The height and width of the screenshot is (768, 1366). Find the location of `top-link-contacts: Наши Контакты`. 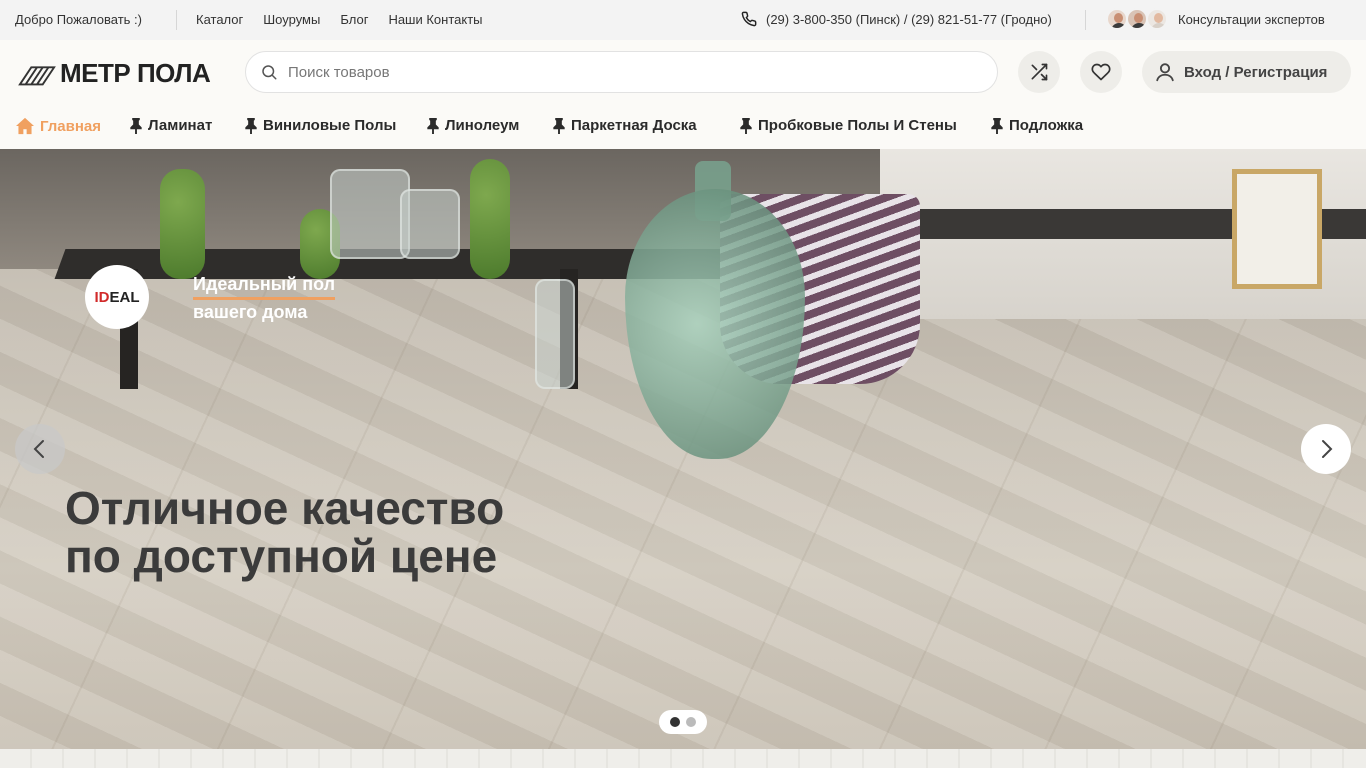

top-link-contacts: Наши Контакты is located at coordinates (435, 19).